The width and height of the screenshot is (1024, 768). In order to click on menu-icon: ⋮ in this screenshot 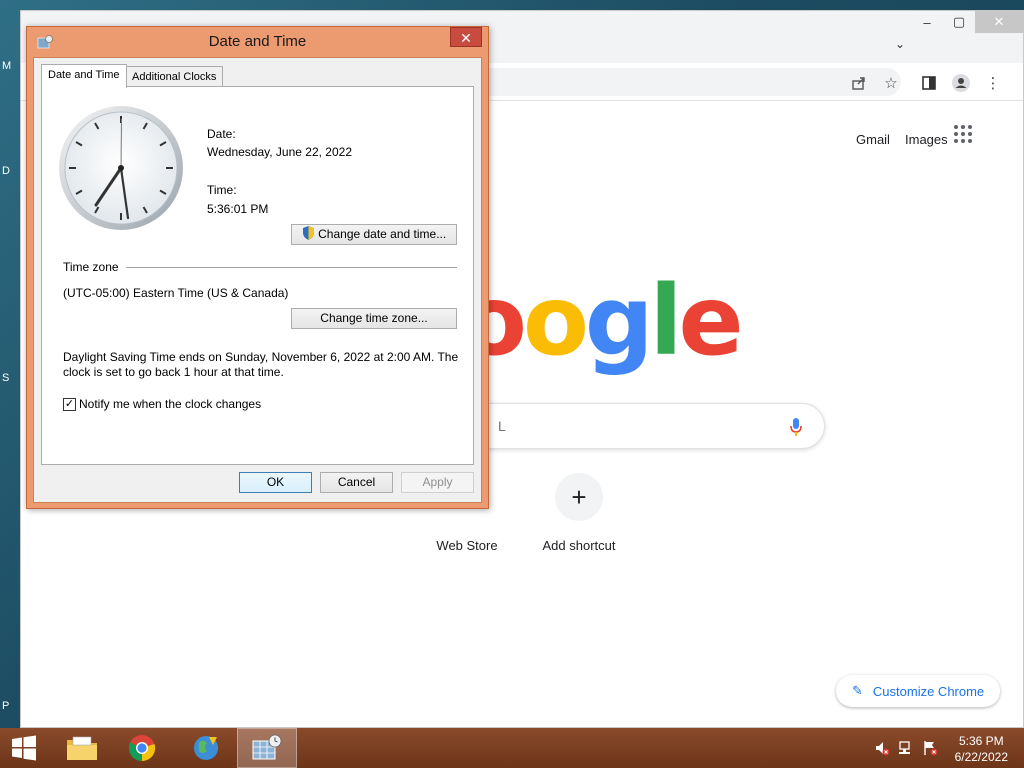, I will do `click(993, 83)`.